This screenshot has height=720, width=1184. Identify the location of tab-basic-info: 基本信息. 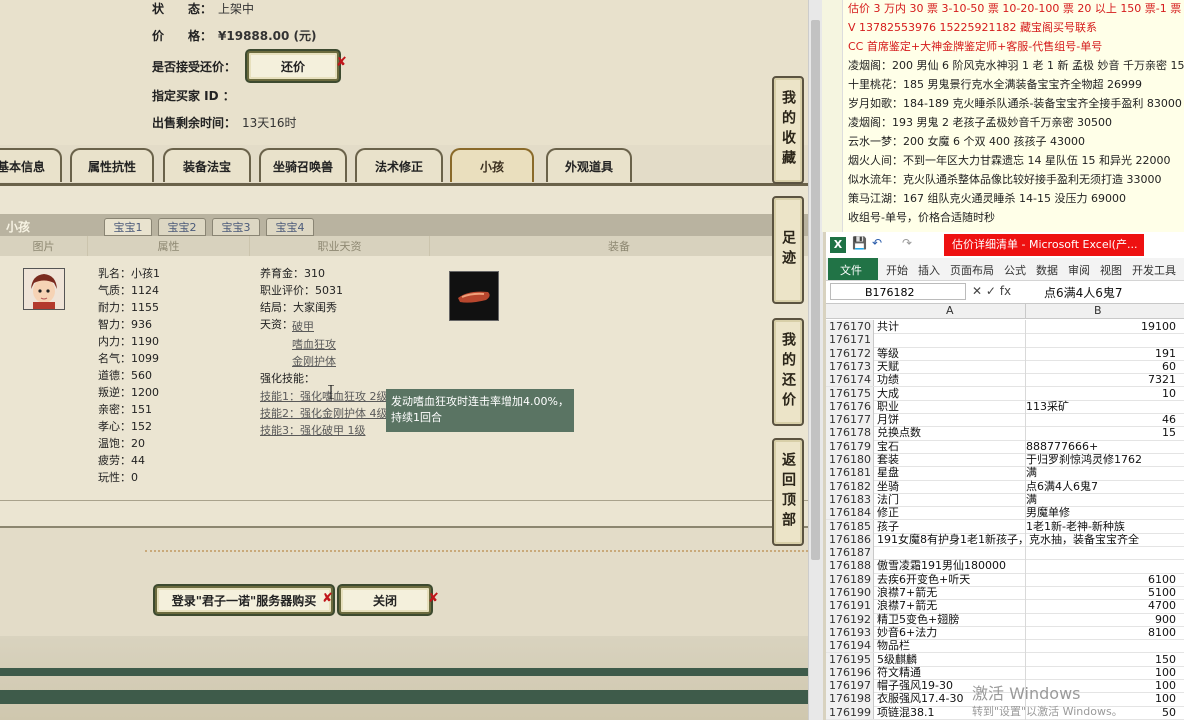
(31, 165).